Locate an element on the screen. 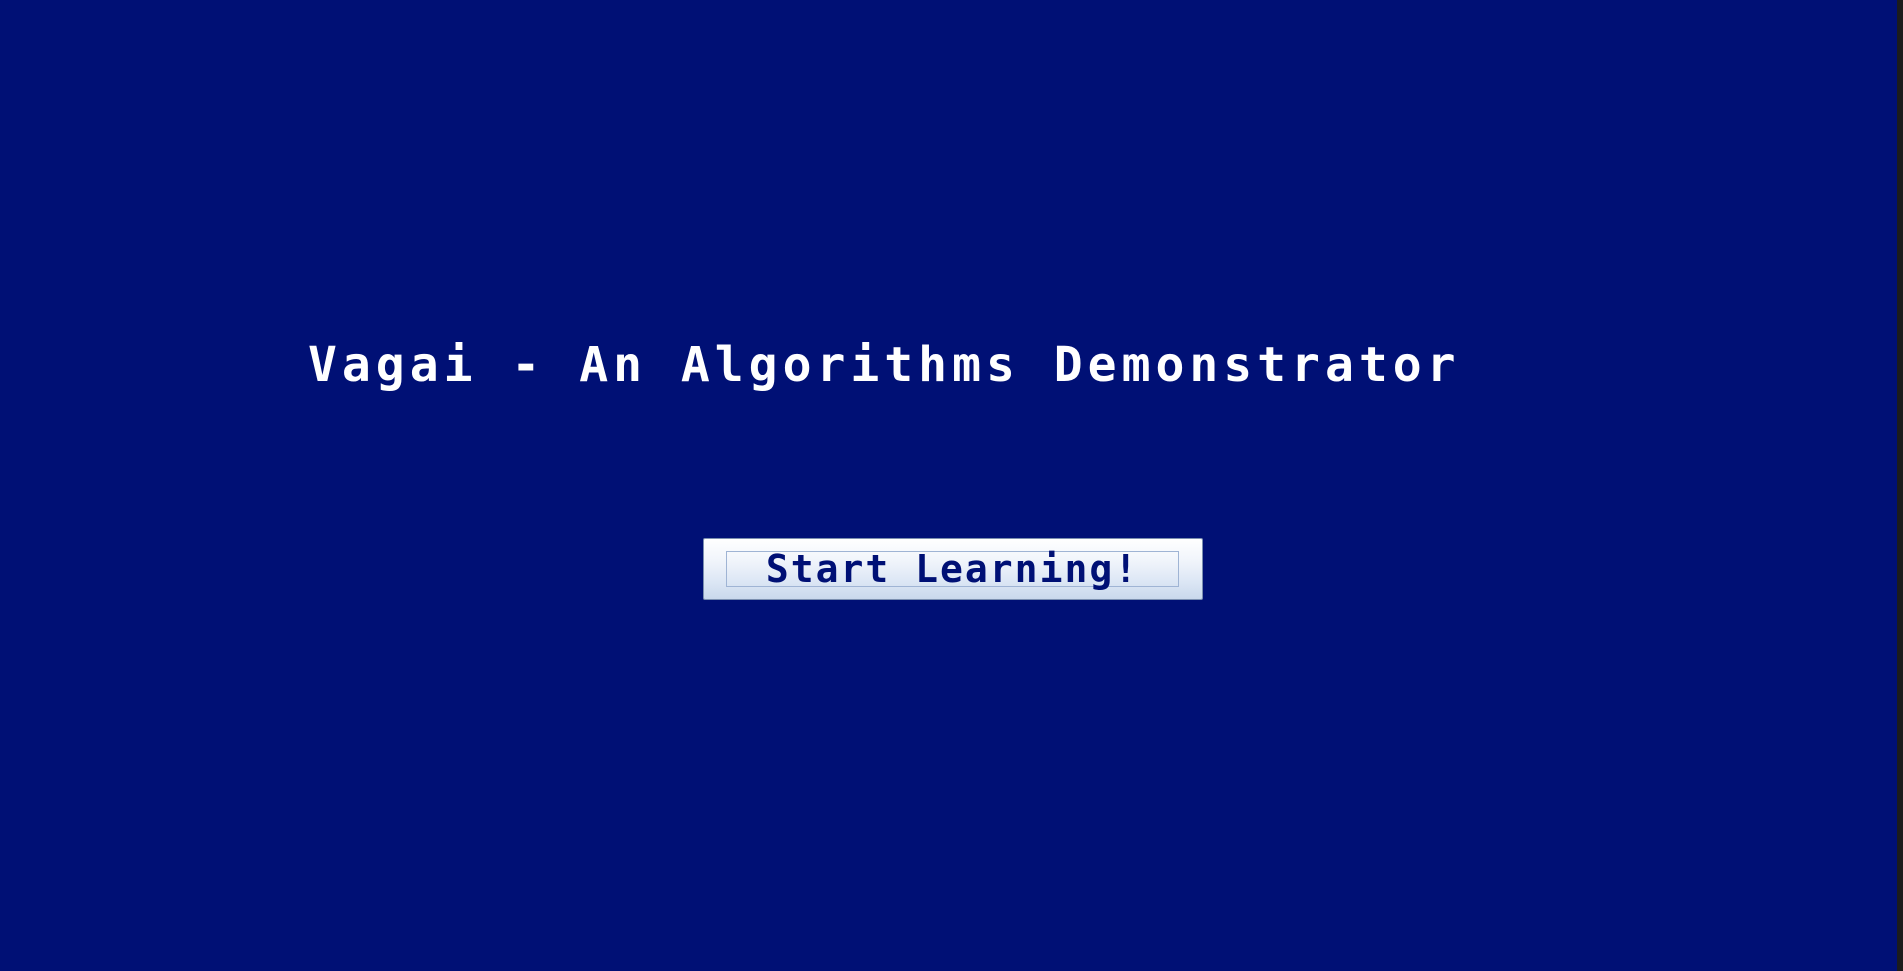 This screenshot has width=1903, height=971. start-learning-button-label: Start Learning! is located at coordinates (952, 569).